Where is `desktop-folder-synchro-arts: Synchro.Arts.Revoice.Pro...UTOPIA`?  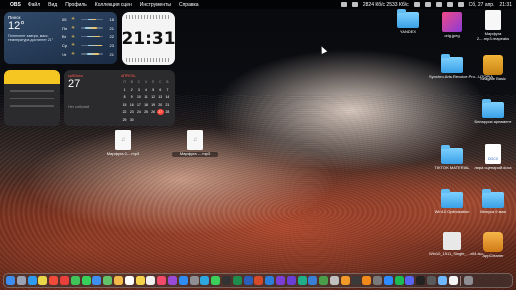
desktop-folder-synchro-arts: Synchro.Arts.Revoice.Pro...UTOPIA is located at coordinates (461, 67).